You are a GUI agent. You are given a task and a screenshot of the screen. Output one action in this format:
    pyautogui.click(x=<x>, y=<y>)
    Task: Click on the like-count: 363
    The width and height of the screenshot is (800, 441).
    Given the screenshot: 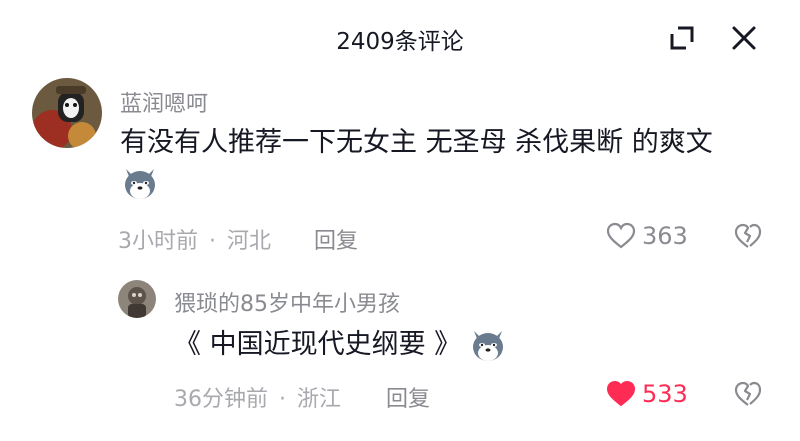 What is the action you would take?
    pyautogui.click(x=665, y=236)
    